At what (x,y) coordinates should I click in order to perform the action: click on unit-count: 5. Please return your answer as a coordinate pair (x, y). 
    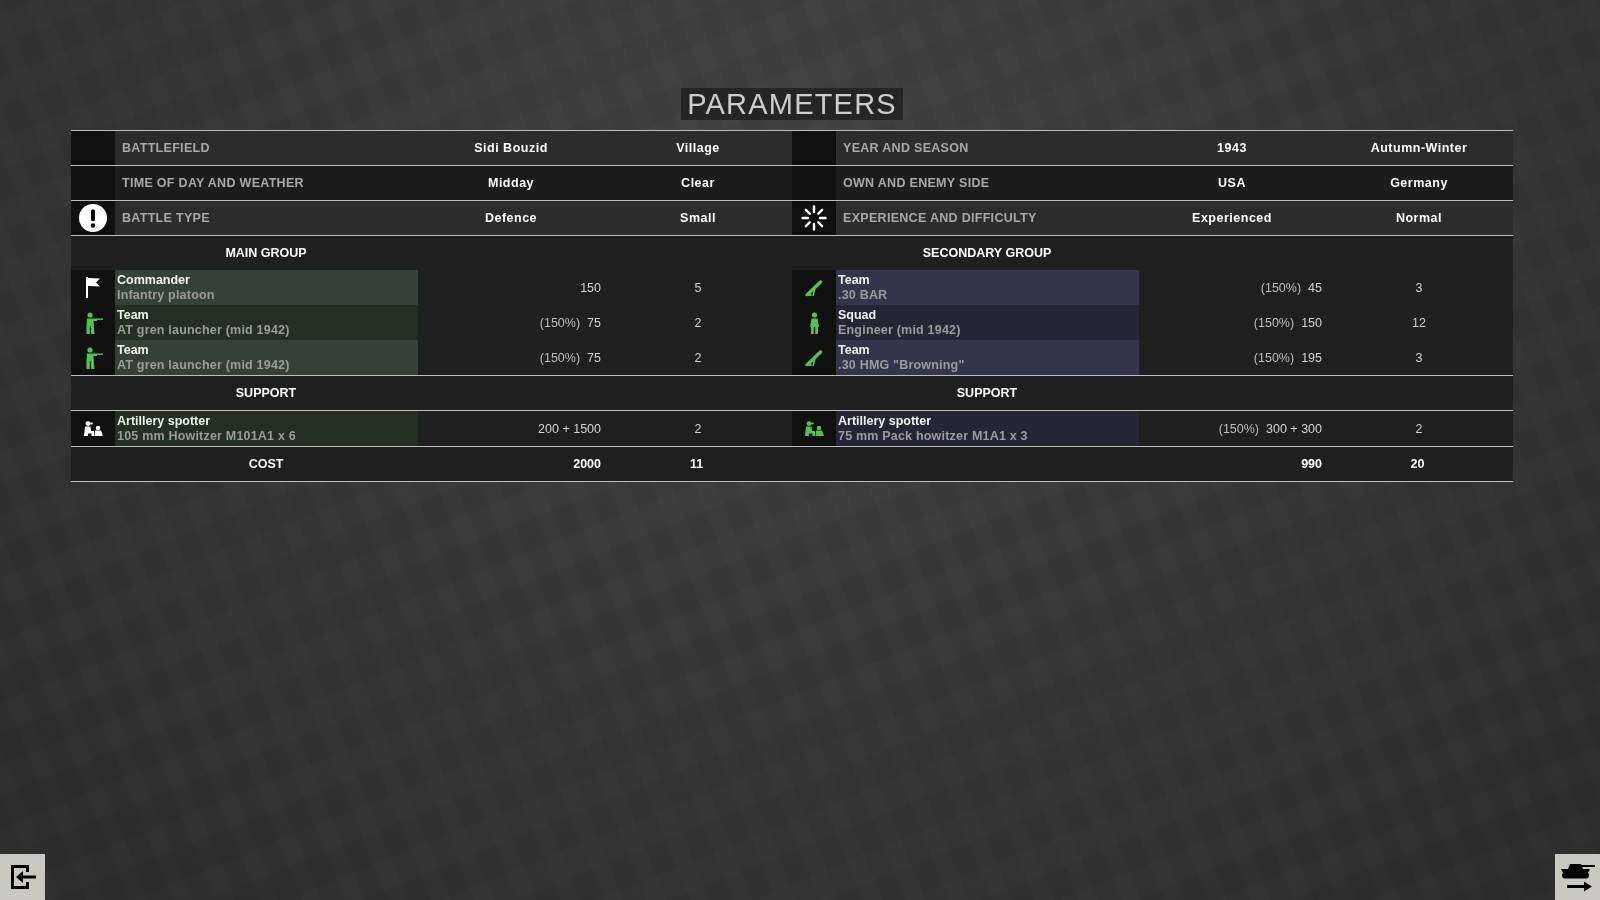
    Looking at the image, I should click on (698, 287).